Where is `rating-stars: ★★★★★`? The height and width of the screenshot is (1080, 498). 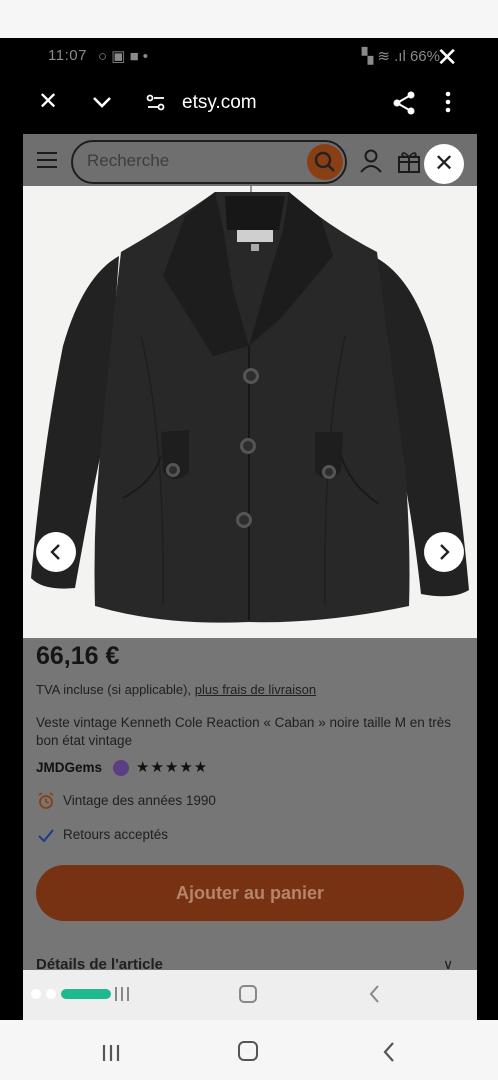
rating-stars: ★★★★★ is located at coordinates (172, 767).